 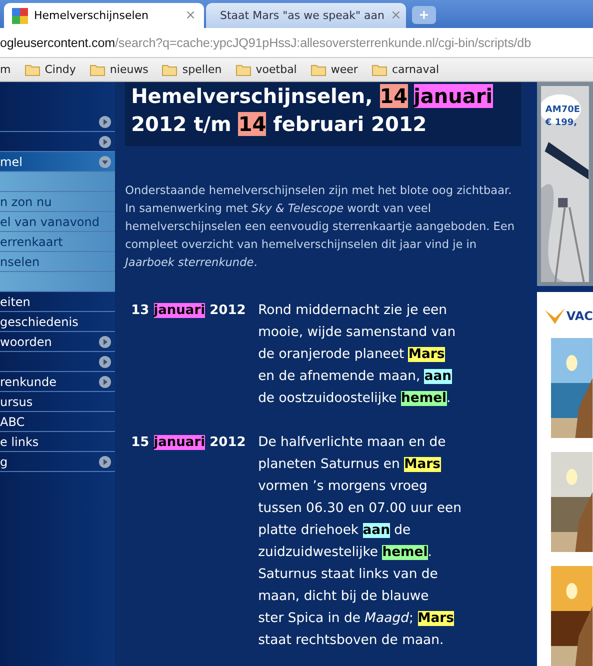 What do you see at coordinates (58, 202) in the screenshot?
I see `menu-item: n zon nu` at bounding box center [58, 202].